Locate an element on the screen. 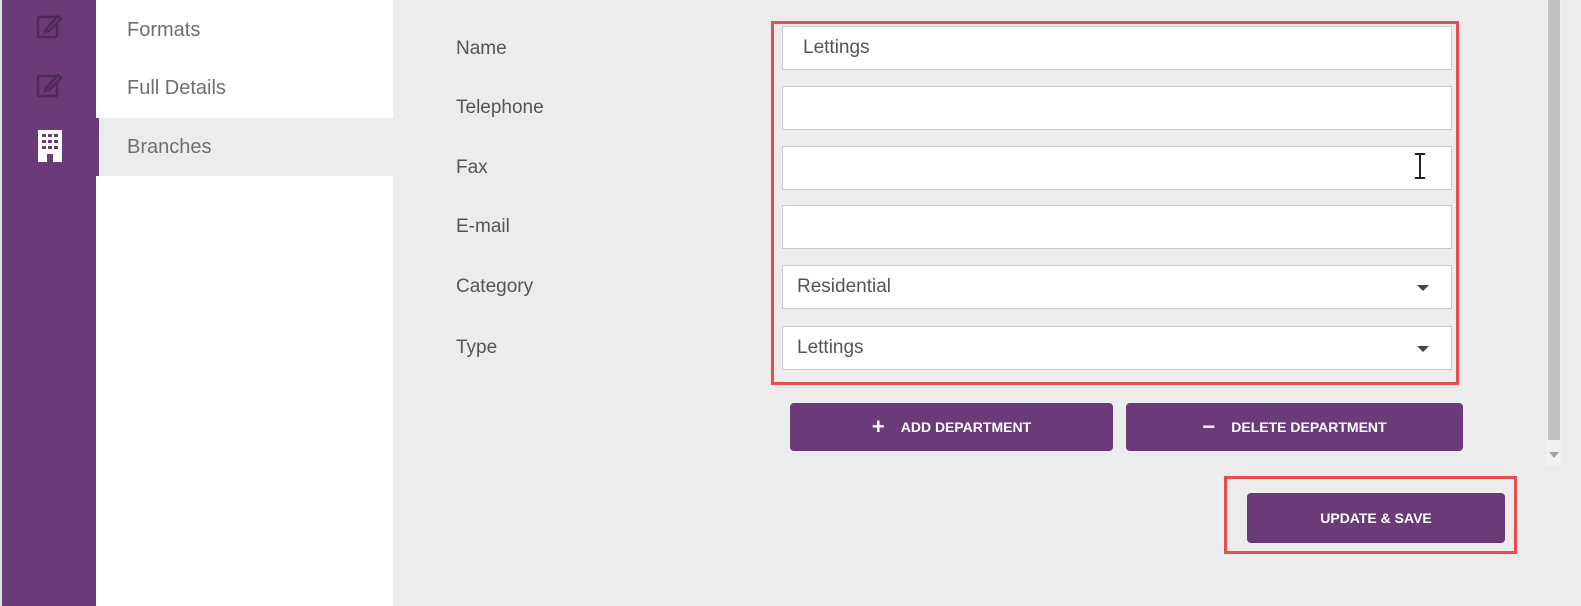 Image resolution: width=1581 pixels, height=606 pixels. subnav-item-formats: Formats is located at coordinates (244, 30).